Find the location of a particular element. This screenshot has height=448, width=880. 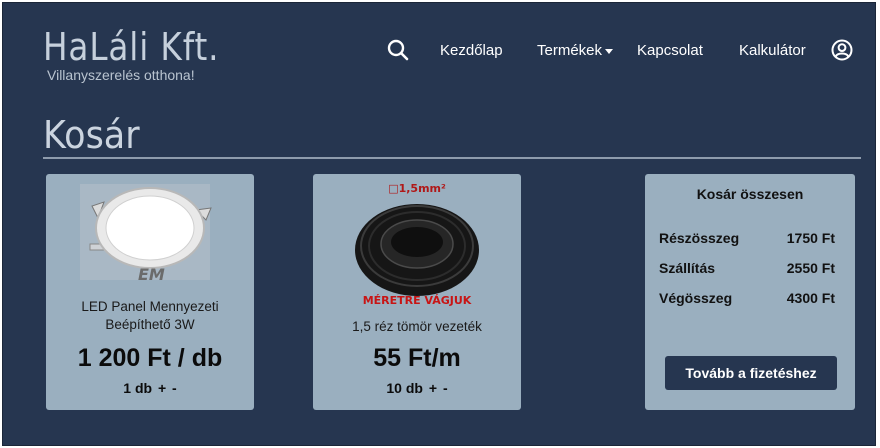

page-title: Kosár is located at coordinates (91, 135).